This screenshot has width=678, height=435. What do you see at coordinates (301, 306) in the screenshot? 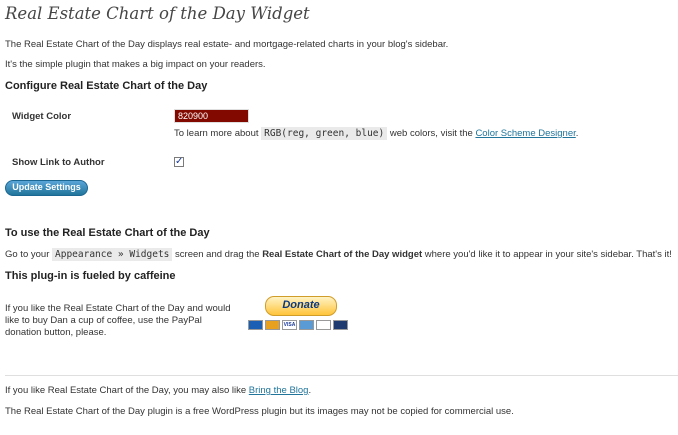
I see `paypal-donate-button: Donate` at bounding box center [301, 306].